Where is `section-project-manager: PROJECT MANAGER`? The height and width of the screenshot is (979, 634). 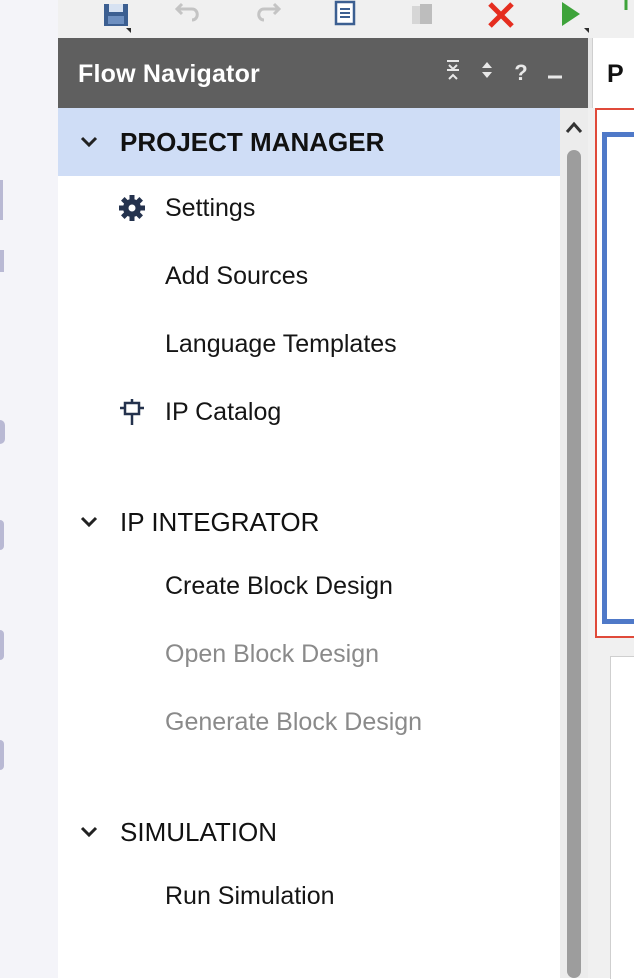 section-project-manager: PROJECT MANAGER is located at coordinates (309, 142).